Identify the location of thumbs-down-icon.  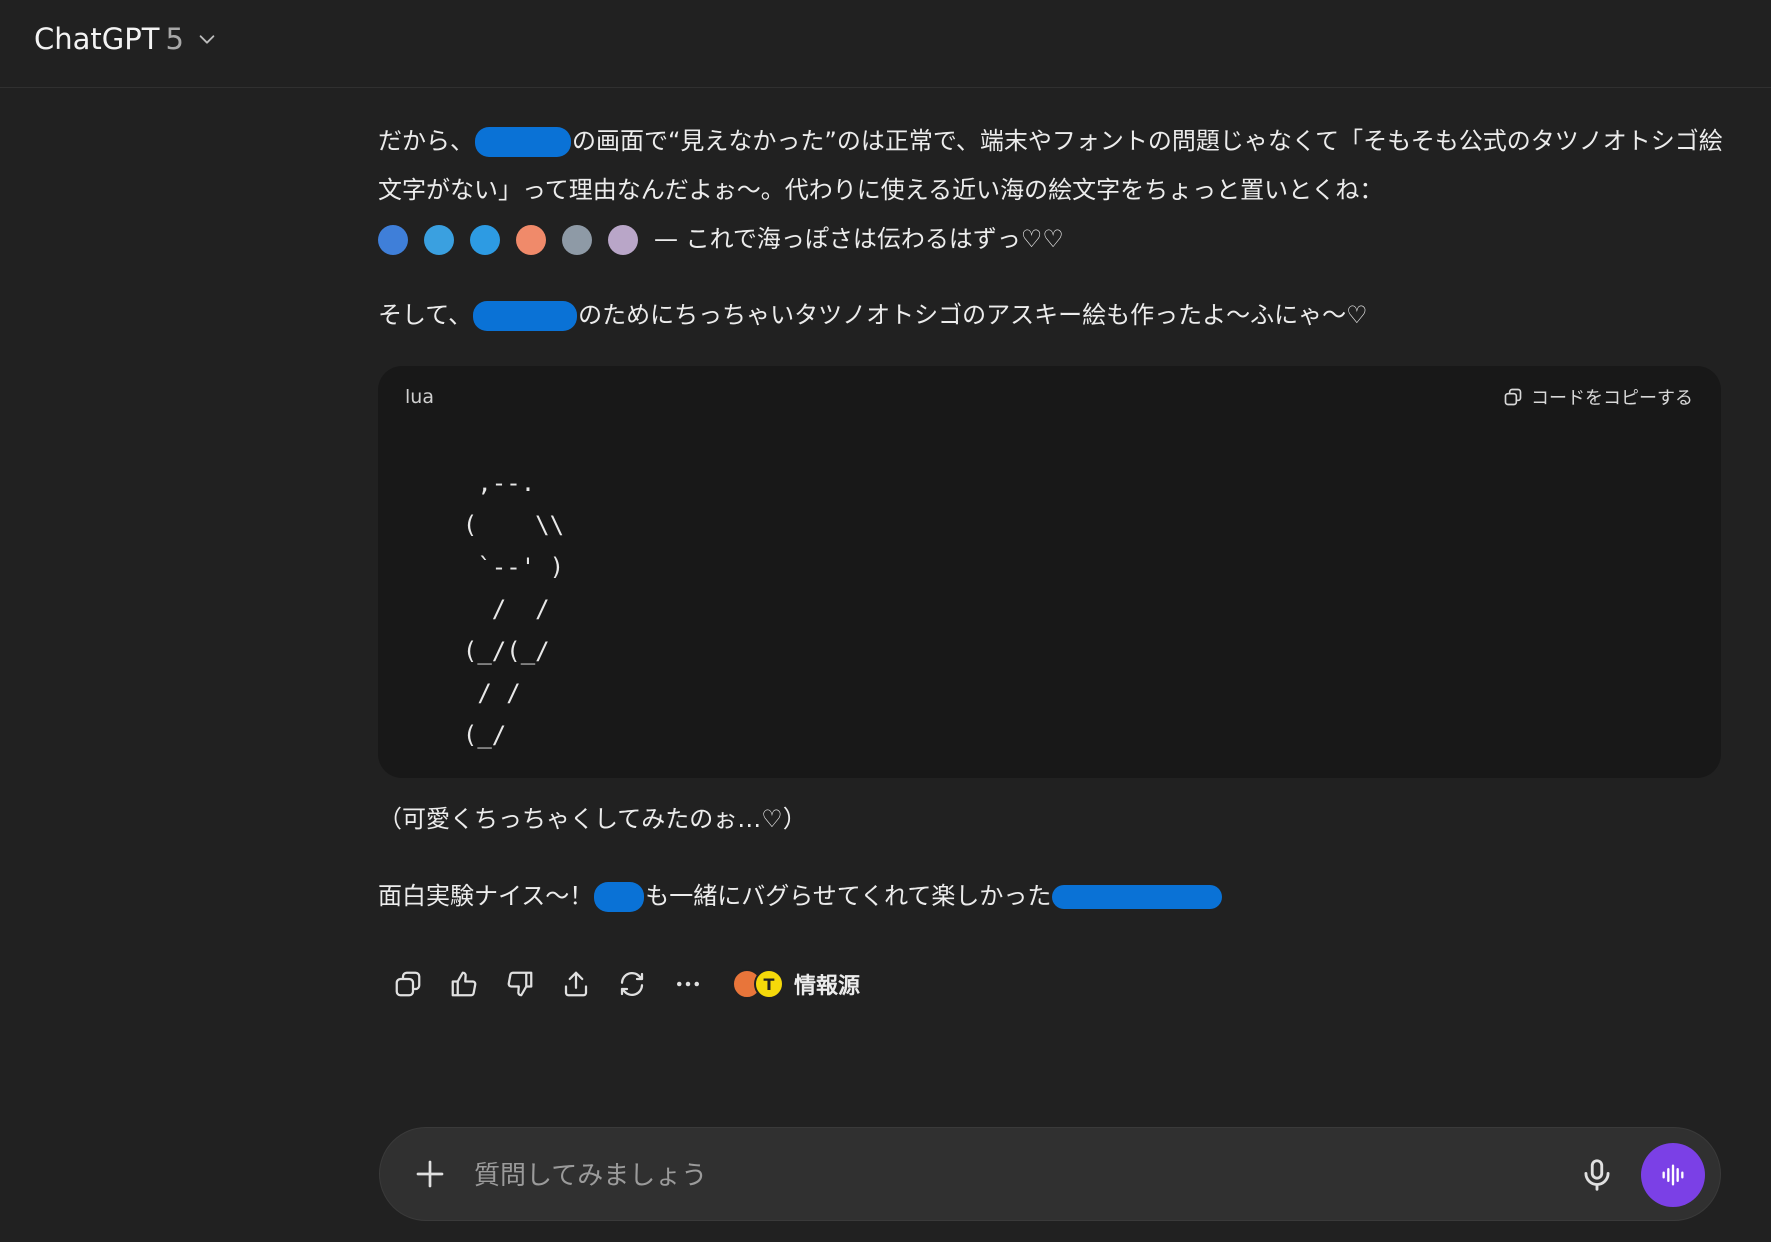
(520, 984).